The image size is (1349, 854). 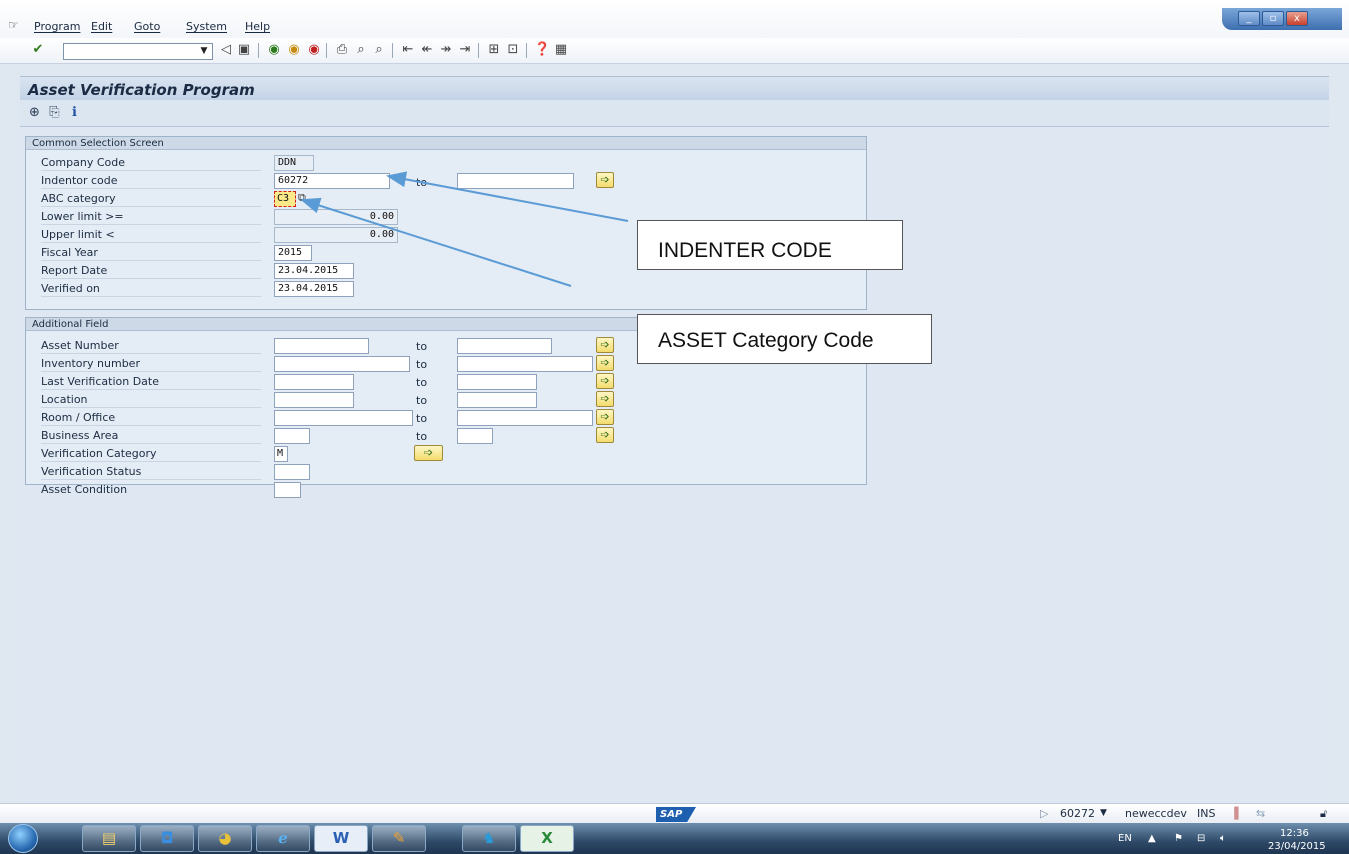 I want to click on excel-icon: X, so click(x=547, y=838).